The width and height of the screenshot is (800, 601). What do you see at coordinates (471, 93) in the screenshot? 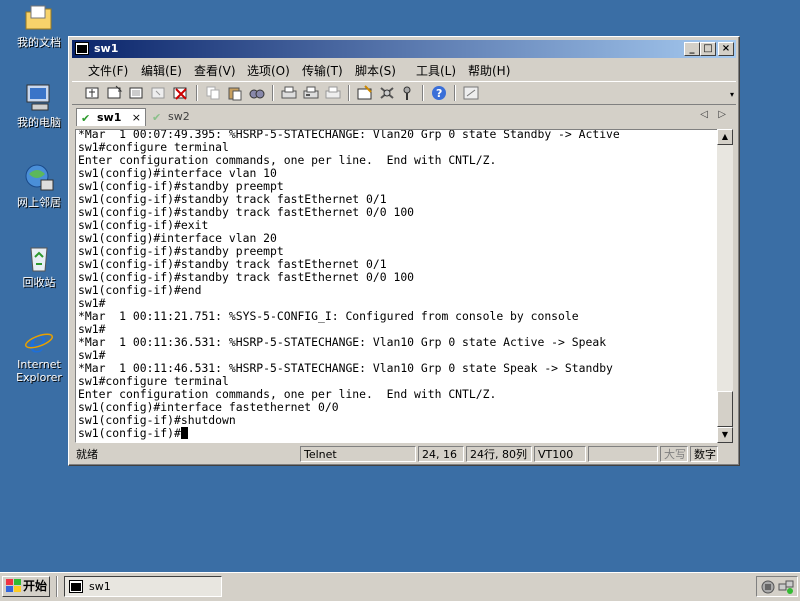
I see `sftp-icon` at bounding box center [471, 93].